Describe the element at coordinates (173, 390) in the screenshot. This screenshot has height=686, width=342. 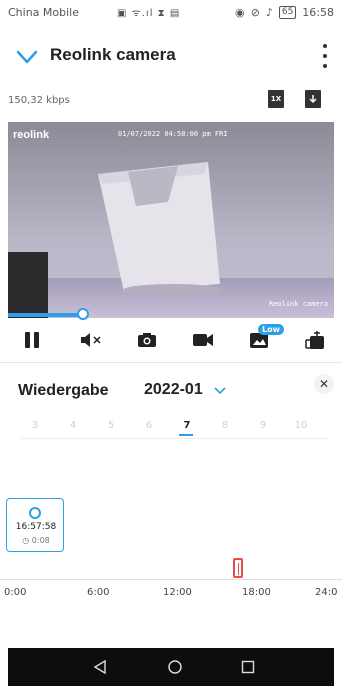
I see `month-selector: 2022-01` at that location.